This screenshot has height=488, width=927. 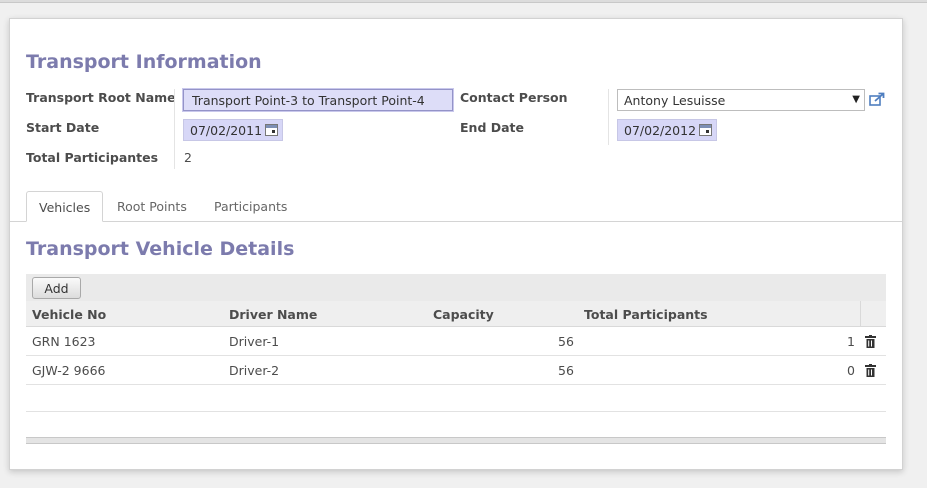 I want to click on end-date-value: 07/02/2012, so click(x=660, y=130).